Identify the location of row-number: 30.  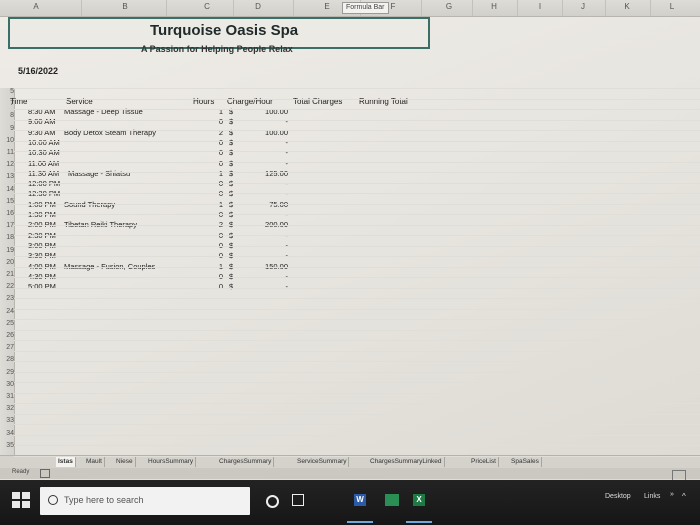
(7, 384).